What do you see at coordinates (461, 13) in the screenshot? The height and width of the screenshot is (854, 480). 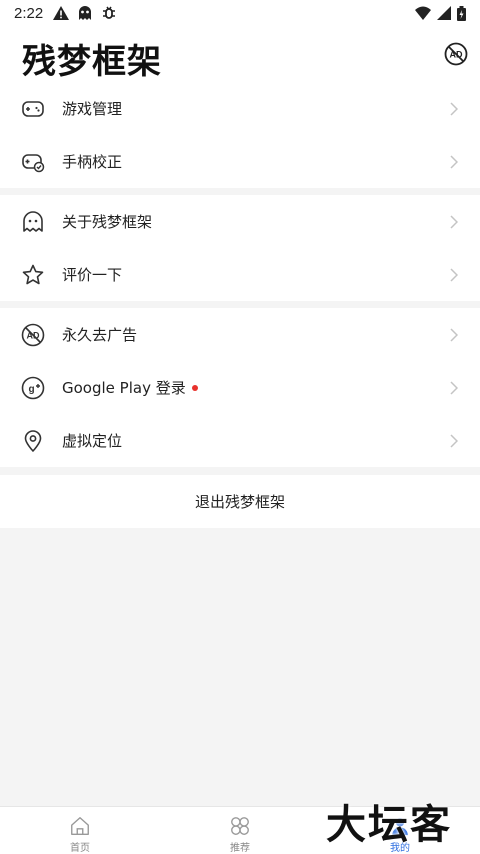 I see `battery-icon` at bounding box center [461, 13].